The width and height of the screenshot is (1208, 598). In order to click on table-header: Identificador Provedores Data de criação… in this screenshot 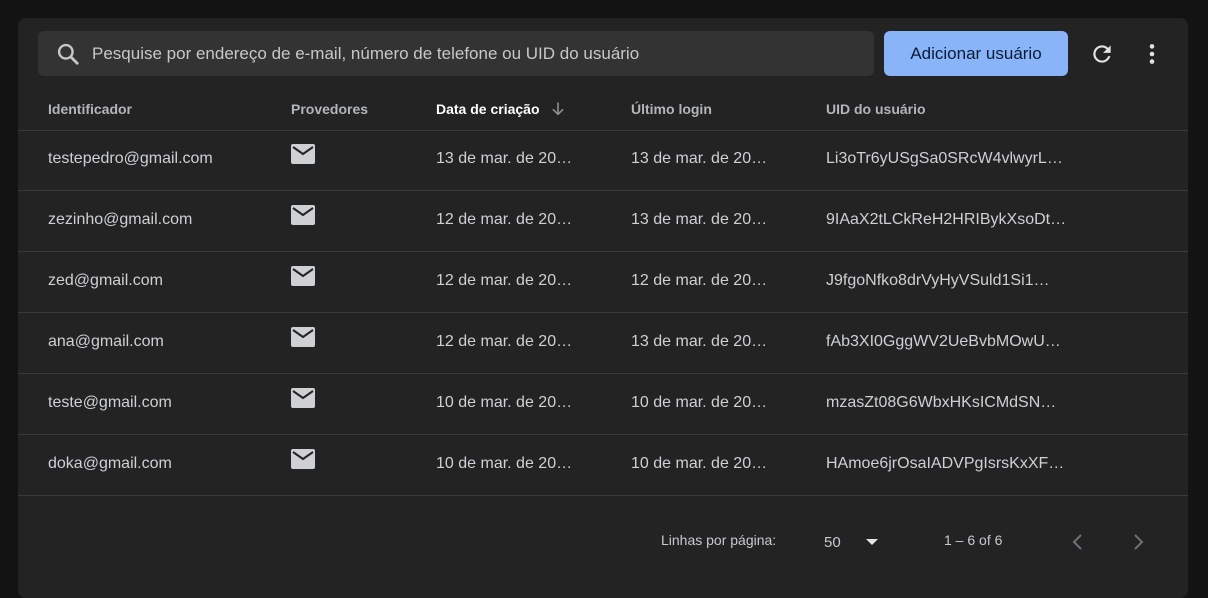, I will do `click(603, 110)`.